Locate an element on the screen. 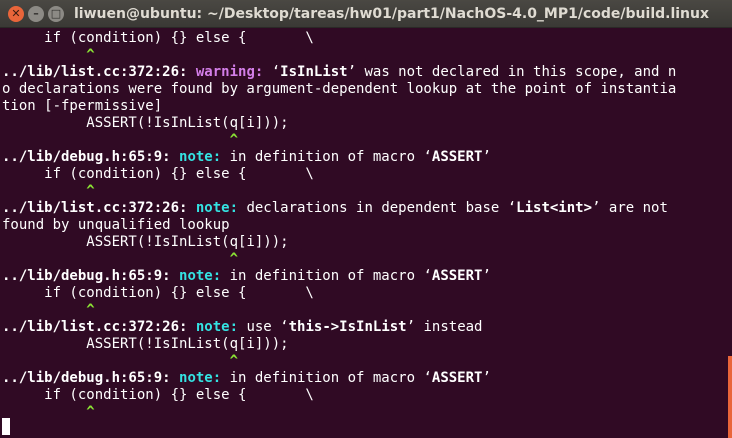  terminal-text: found by unqualified lookup is located at coordinates (116, 225).